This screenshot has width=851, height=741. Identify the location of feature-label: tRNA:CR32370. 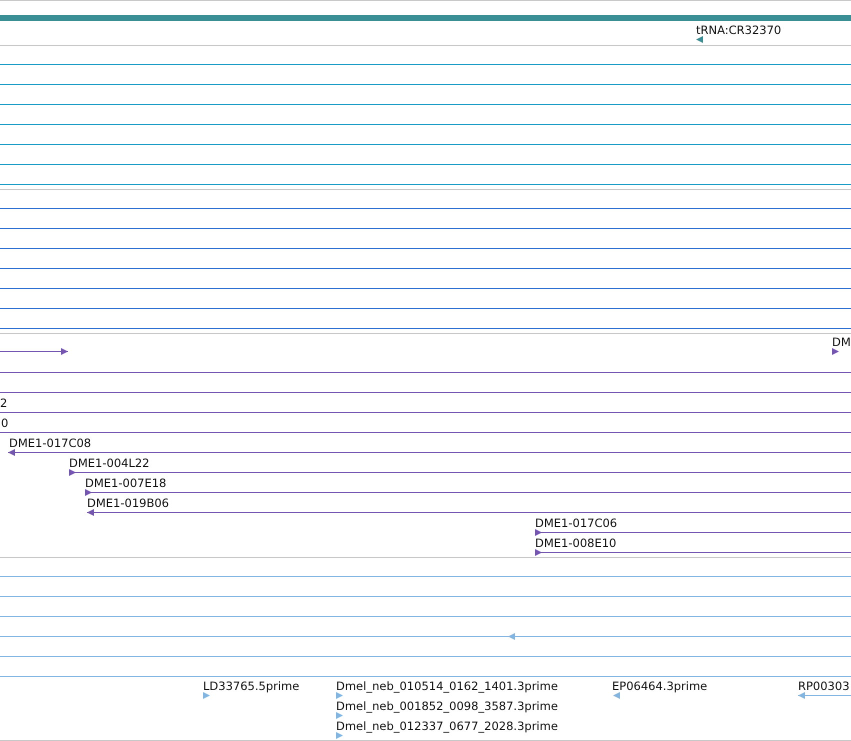
(739, 30).